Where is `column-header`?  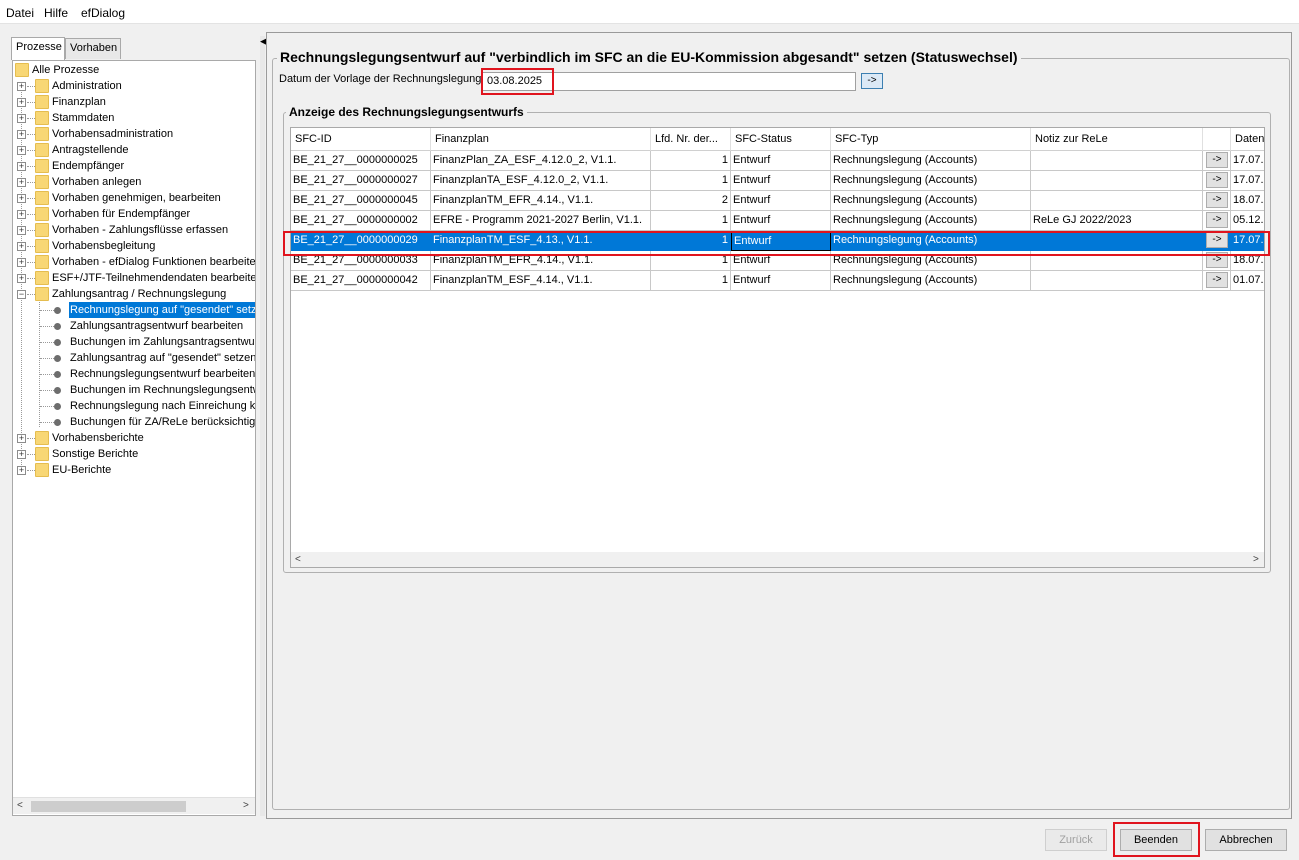
column-header is located at coordinates (1217, 139).